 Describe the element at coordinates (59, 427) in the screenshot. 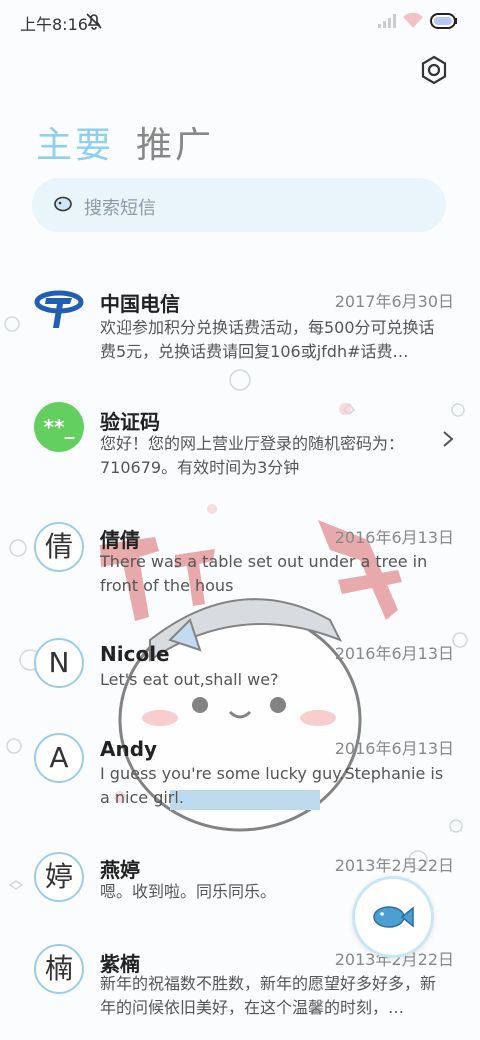

I see `avatar: **_` at that location.